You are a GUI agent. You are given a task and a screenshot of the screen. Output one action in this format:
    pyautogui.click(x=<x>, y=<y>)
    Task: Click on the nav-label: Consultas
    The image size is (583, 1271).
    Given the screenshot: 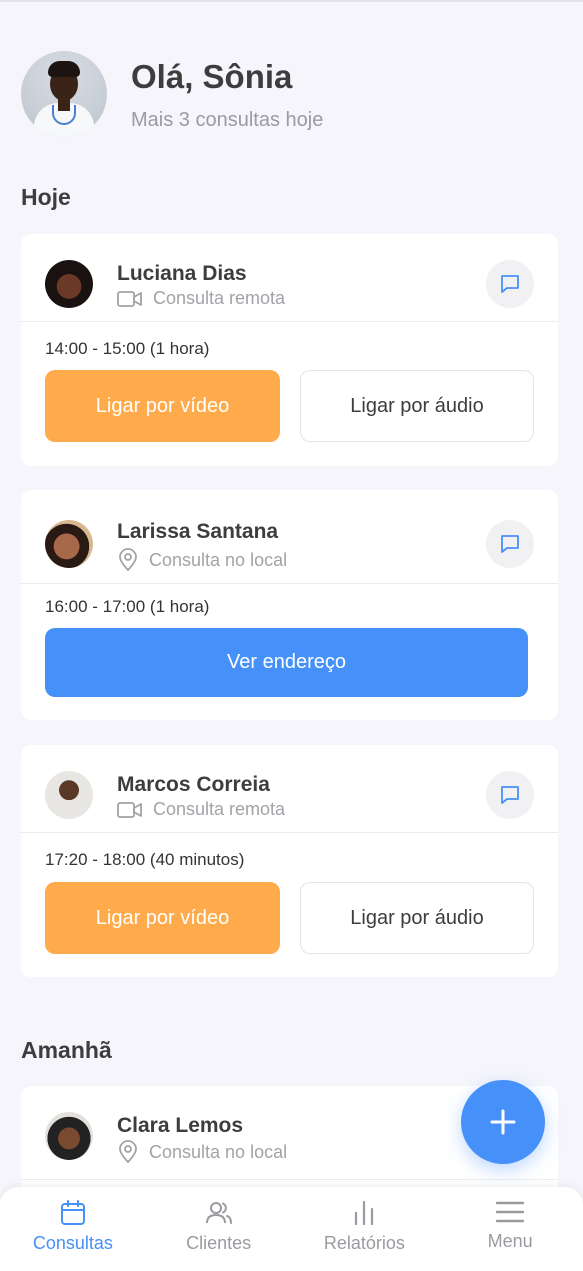 What is the action you would take?
    pyautogui.click(x=72, y=1243)
    